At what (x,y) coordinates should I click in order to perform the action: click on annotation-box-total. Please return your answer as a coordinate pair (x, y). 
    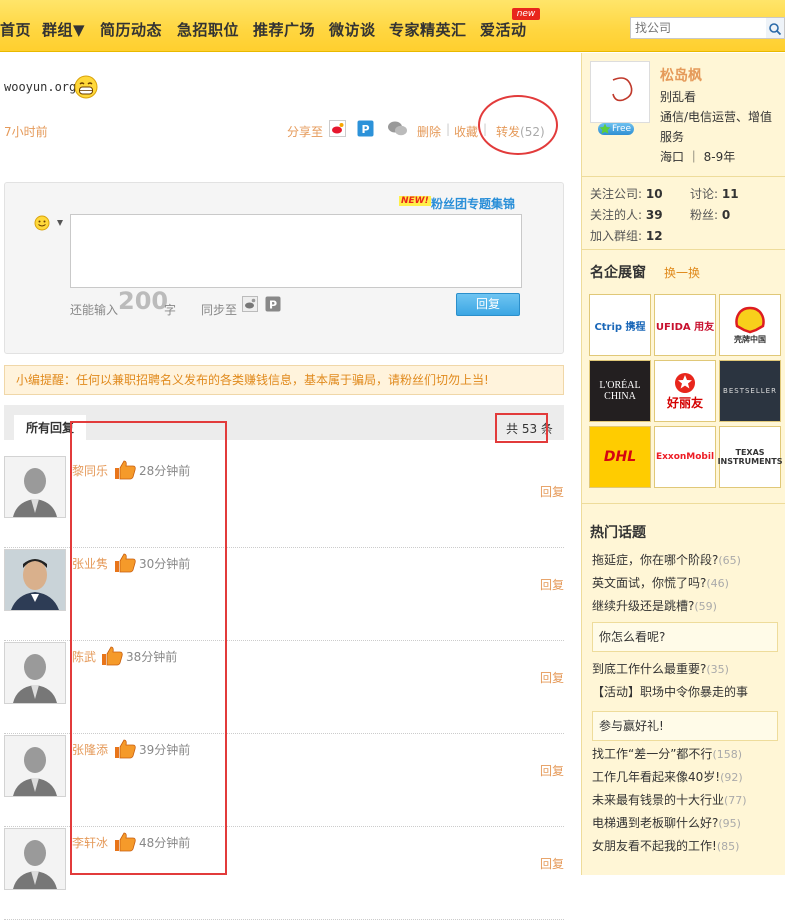
    Looking at the image, I should click on (521, 428).